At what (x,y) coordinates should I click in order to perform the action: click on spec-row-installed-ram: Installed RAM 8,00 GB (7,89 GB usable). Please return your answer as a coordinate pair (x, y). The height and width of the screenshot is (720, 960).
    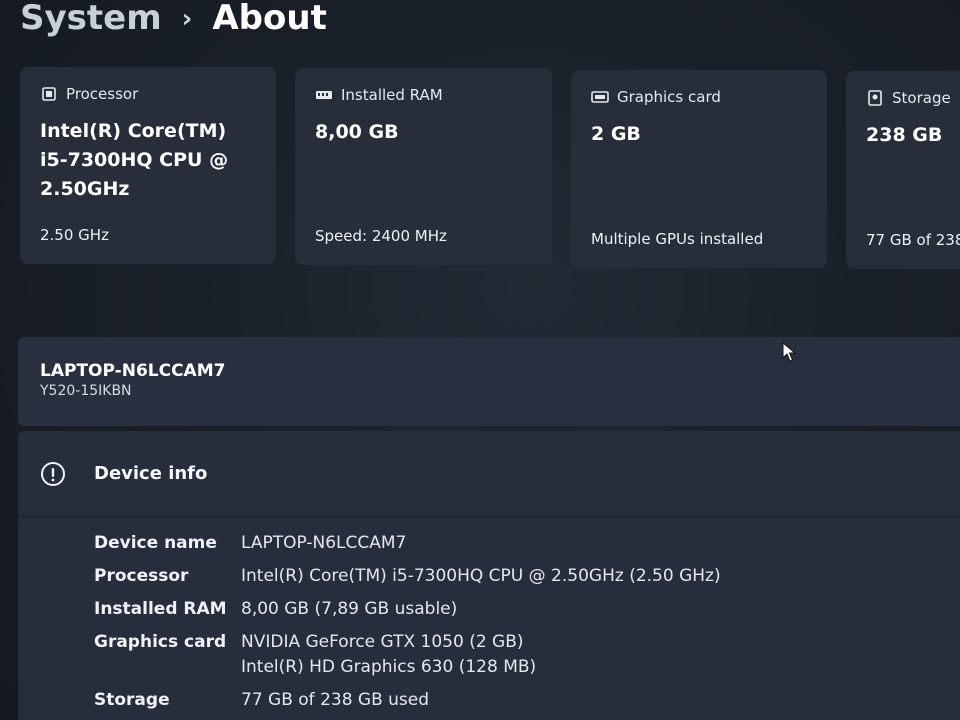
    Looking at the image, I should click on (407, 609).